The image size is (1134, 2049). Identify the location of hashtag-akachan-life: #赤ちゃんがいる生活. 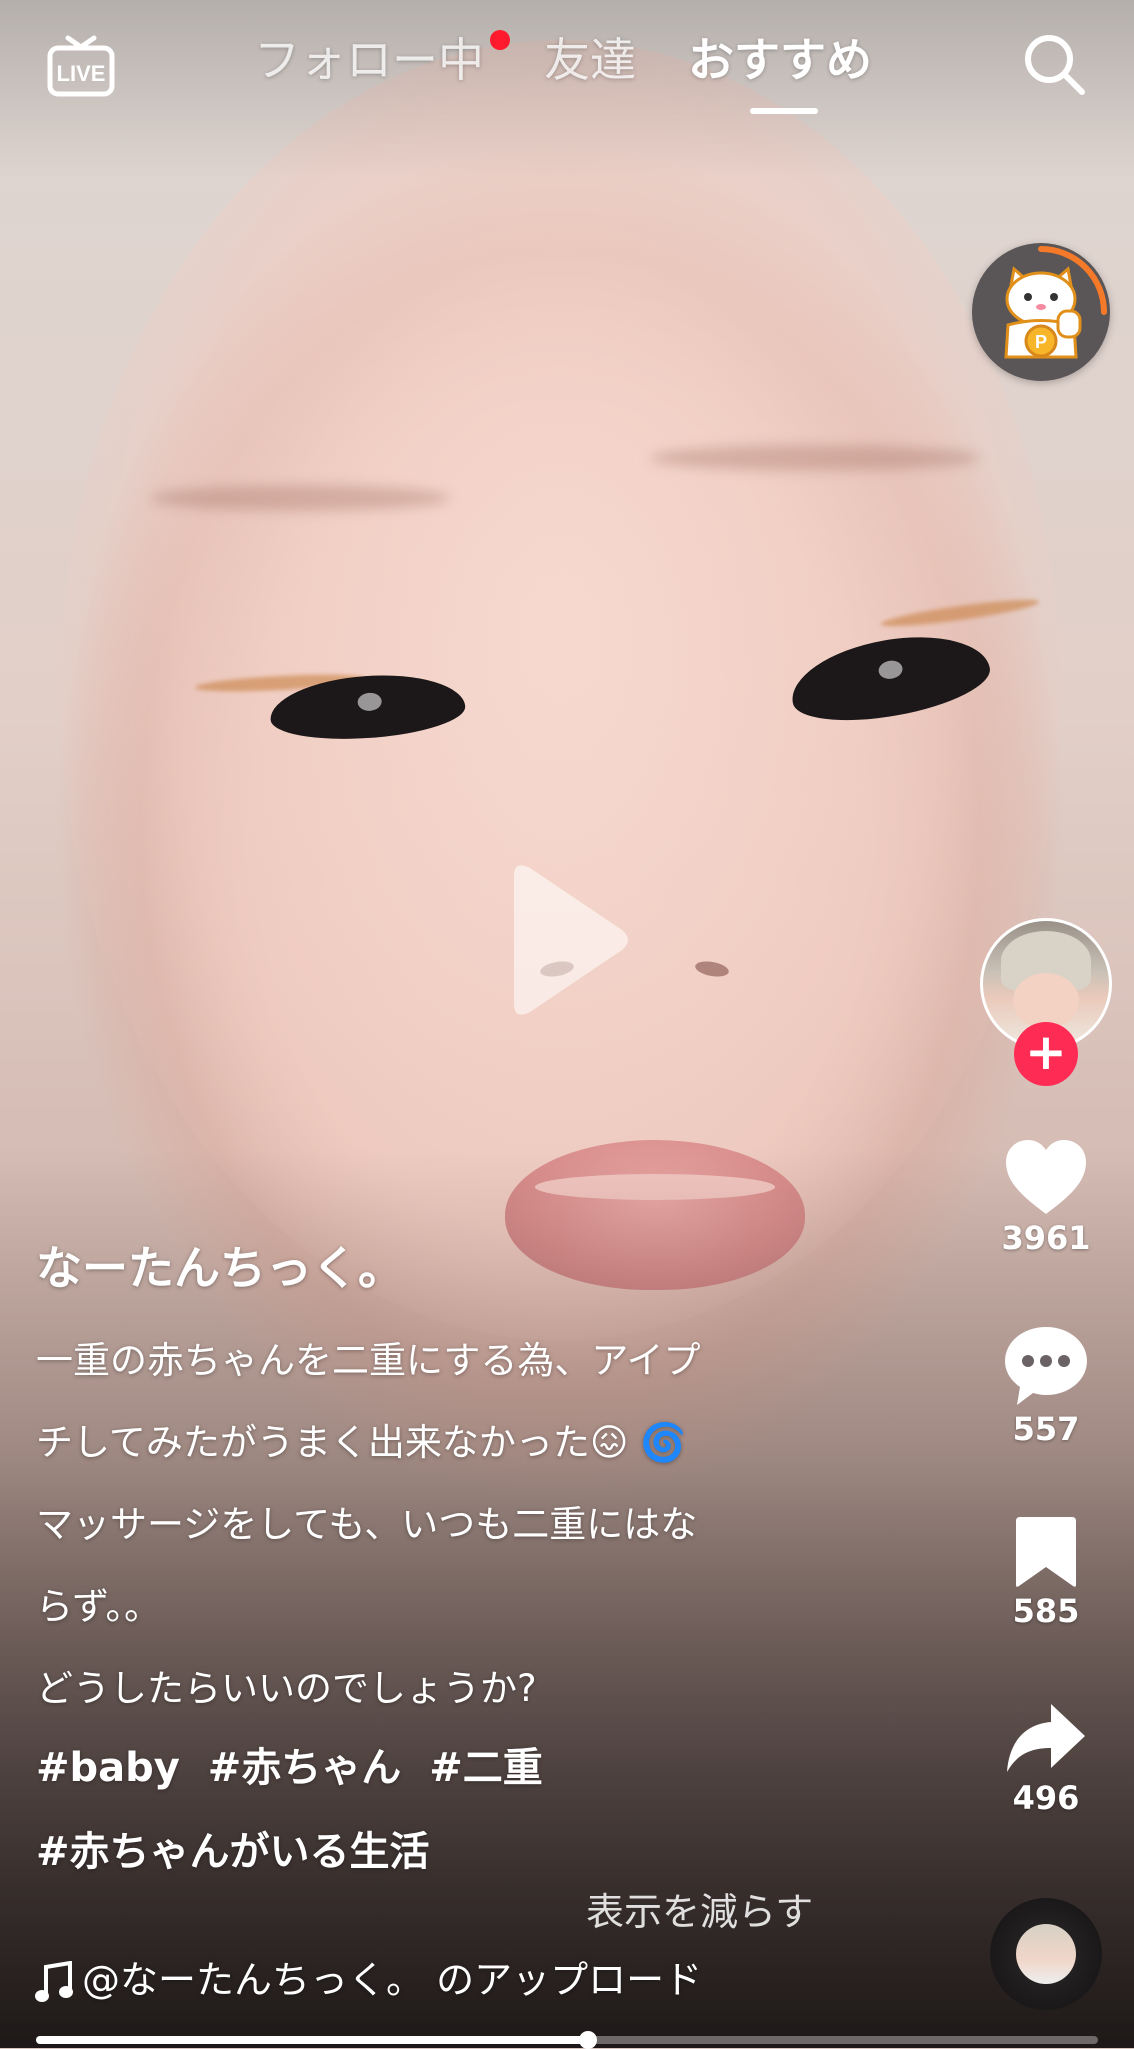
(233, 1852).